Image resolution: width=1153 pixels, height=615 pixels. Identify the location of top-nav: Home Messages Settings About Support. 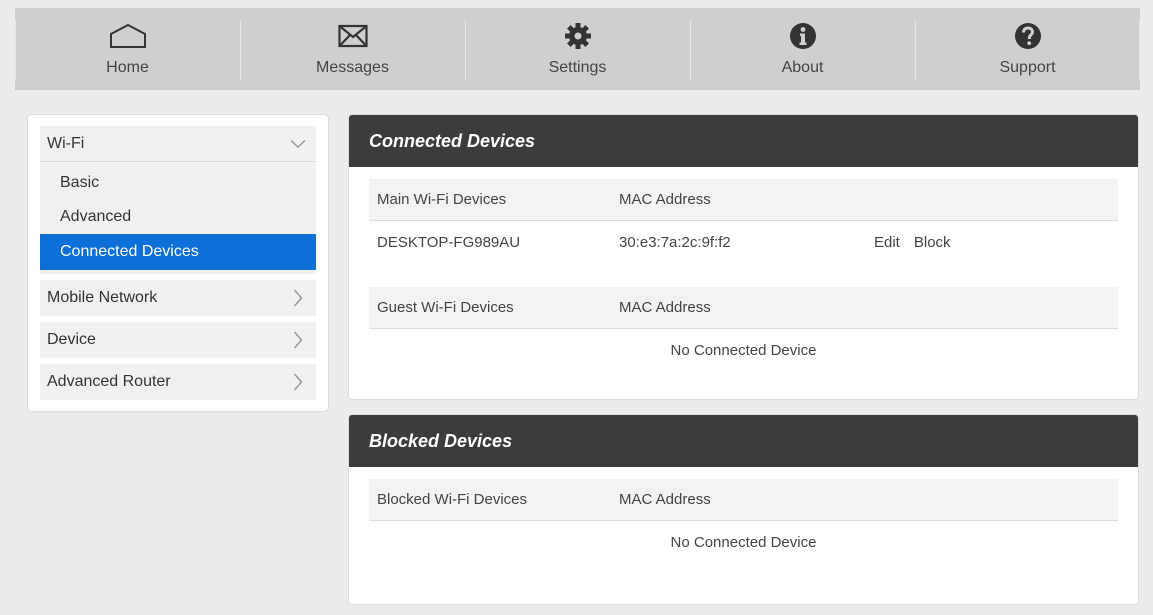
(577, 49).